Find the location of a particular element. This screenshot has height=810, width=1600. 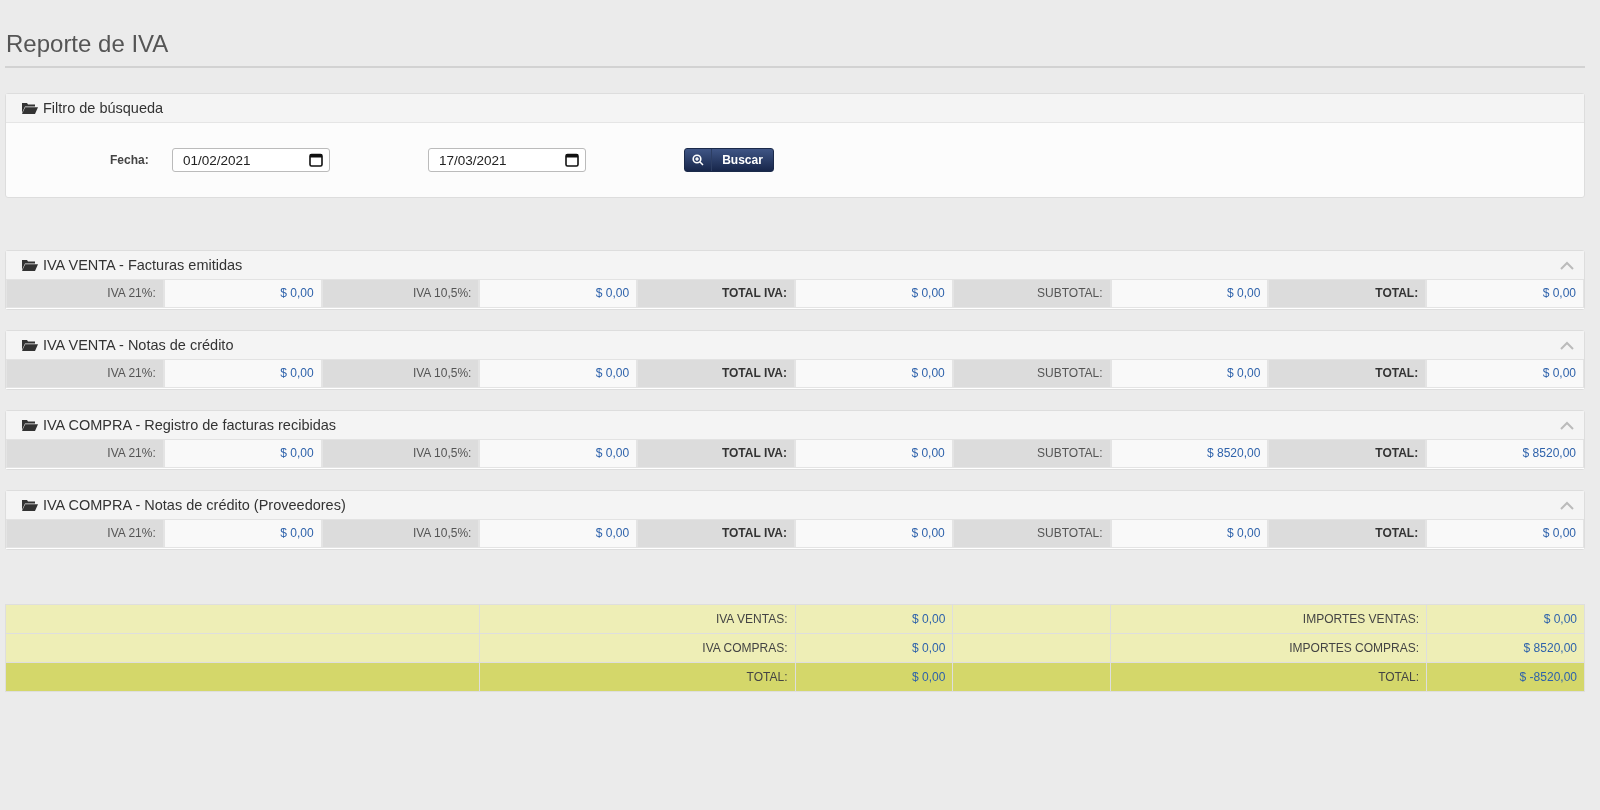

date-label: Fecha: is located at coordinates (130, 160).